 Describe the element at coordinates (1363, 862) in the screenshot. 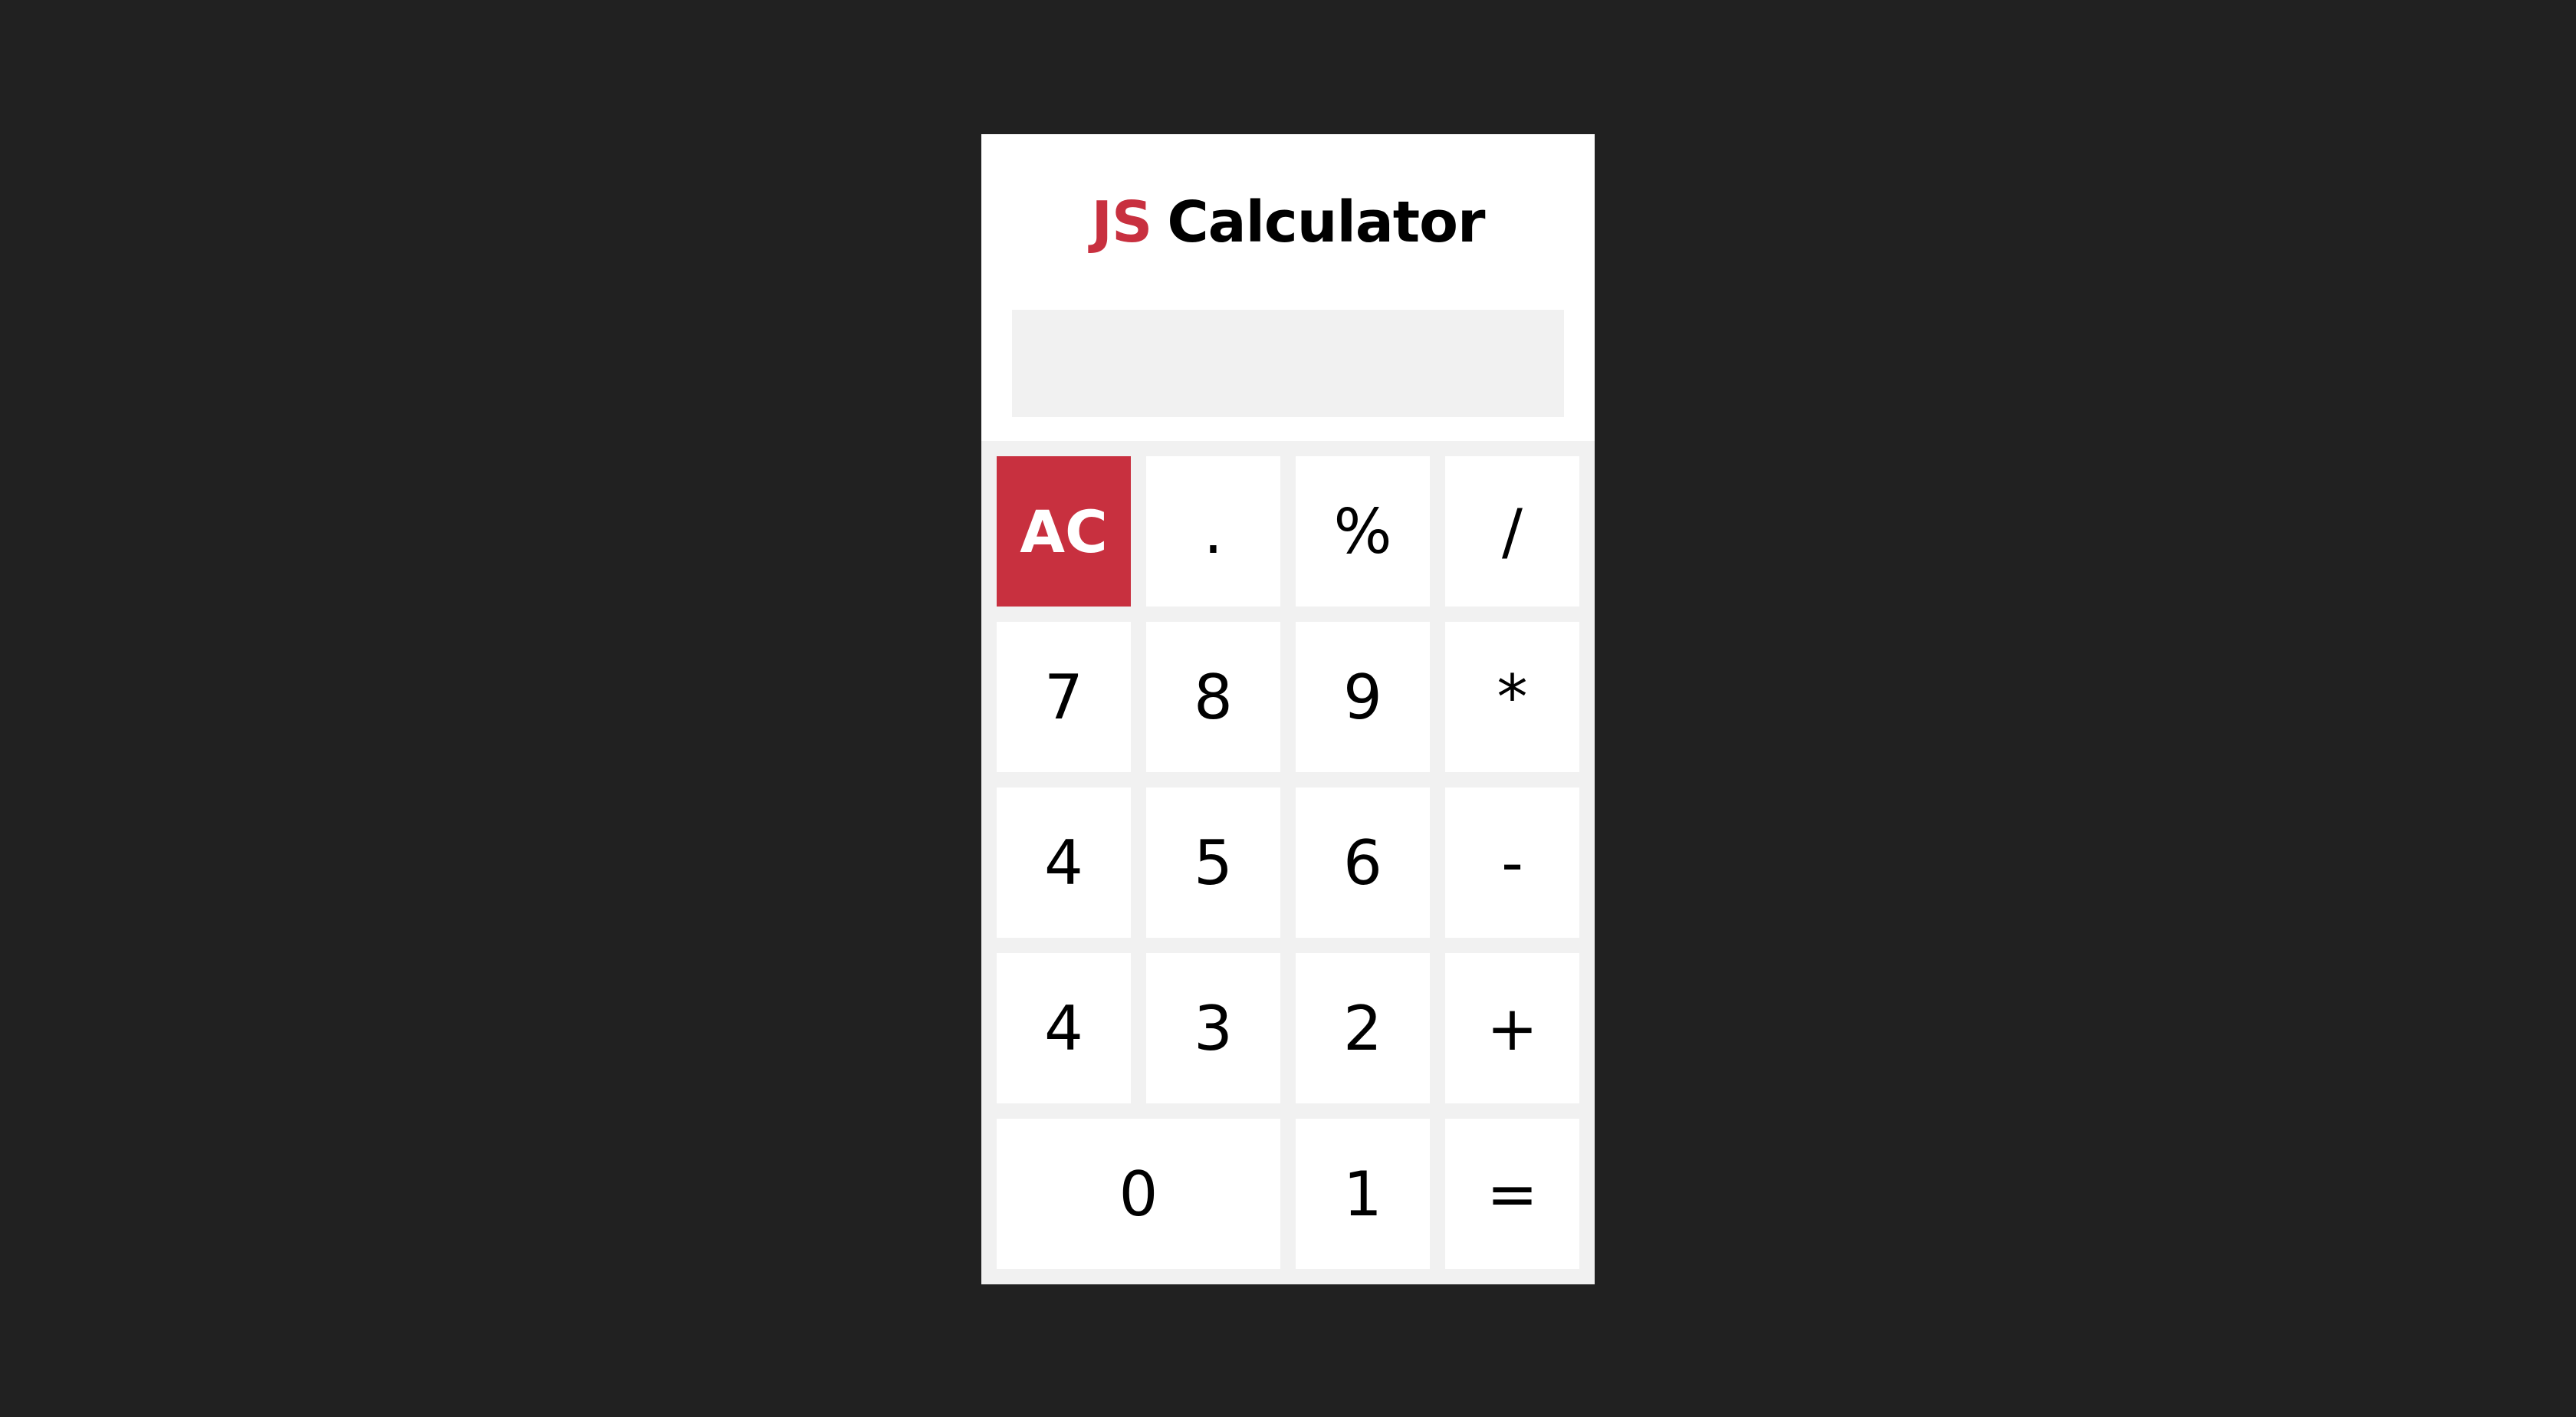

I see `digit-6-button: 6` at that location.